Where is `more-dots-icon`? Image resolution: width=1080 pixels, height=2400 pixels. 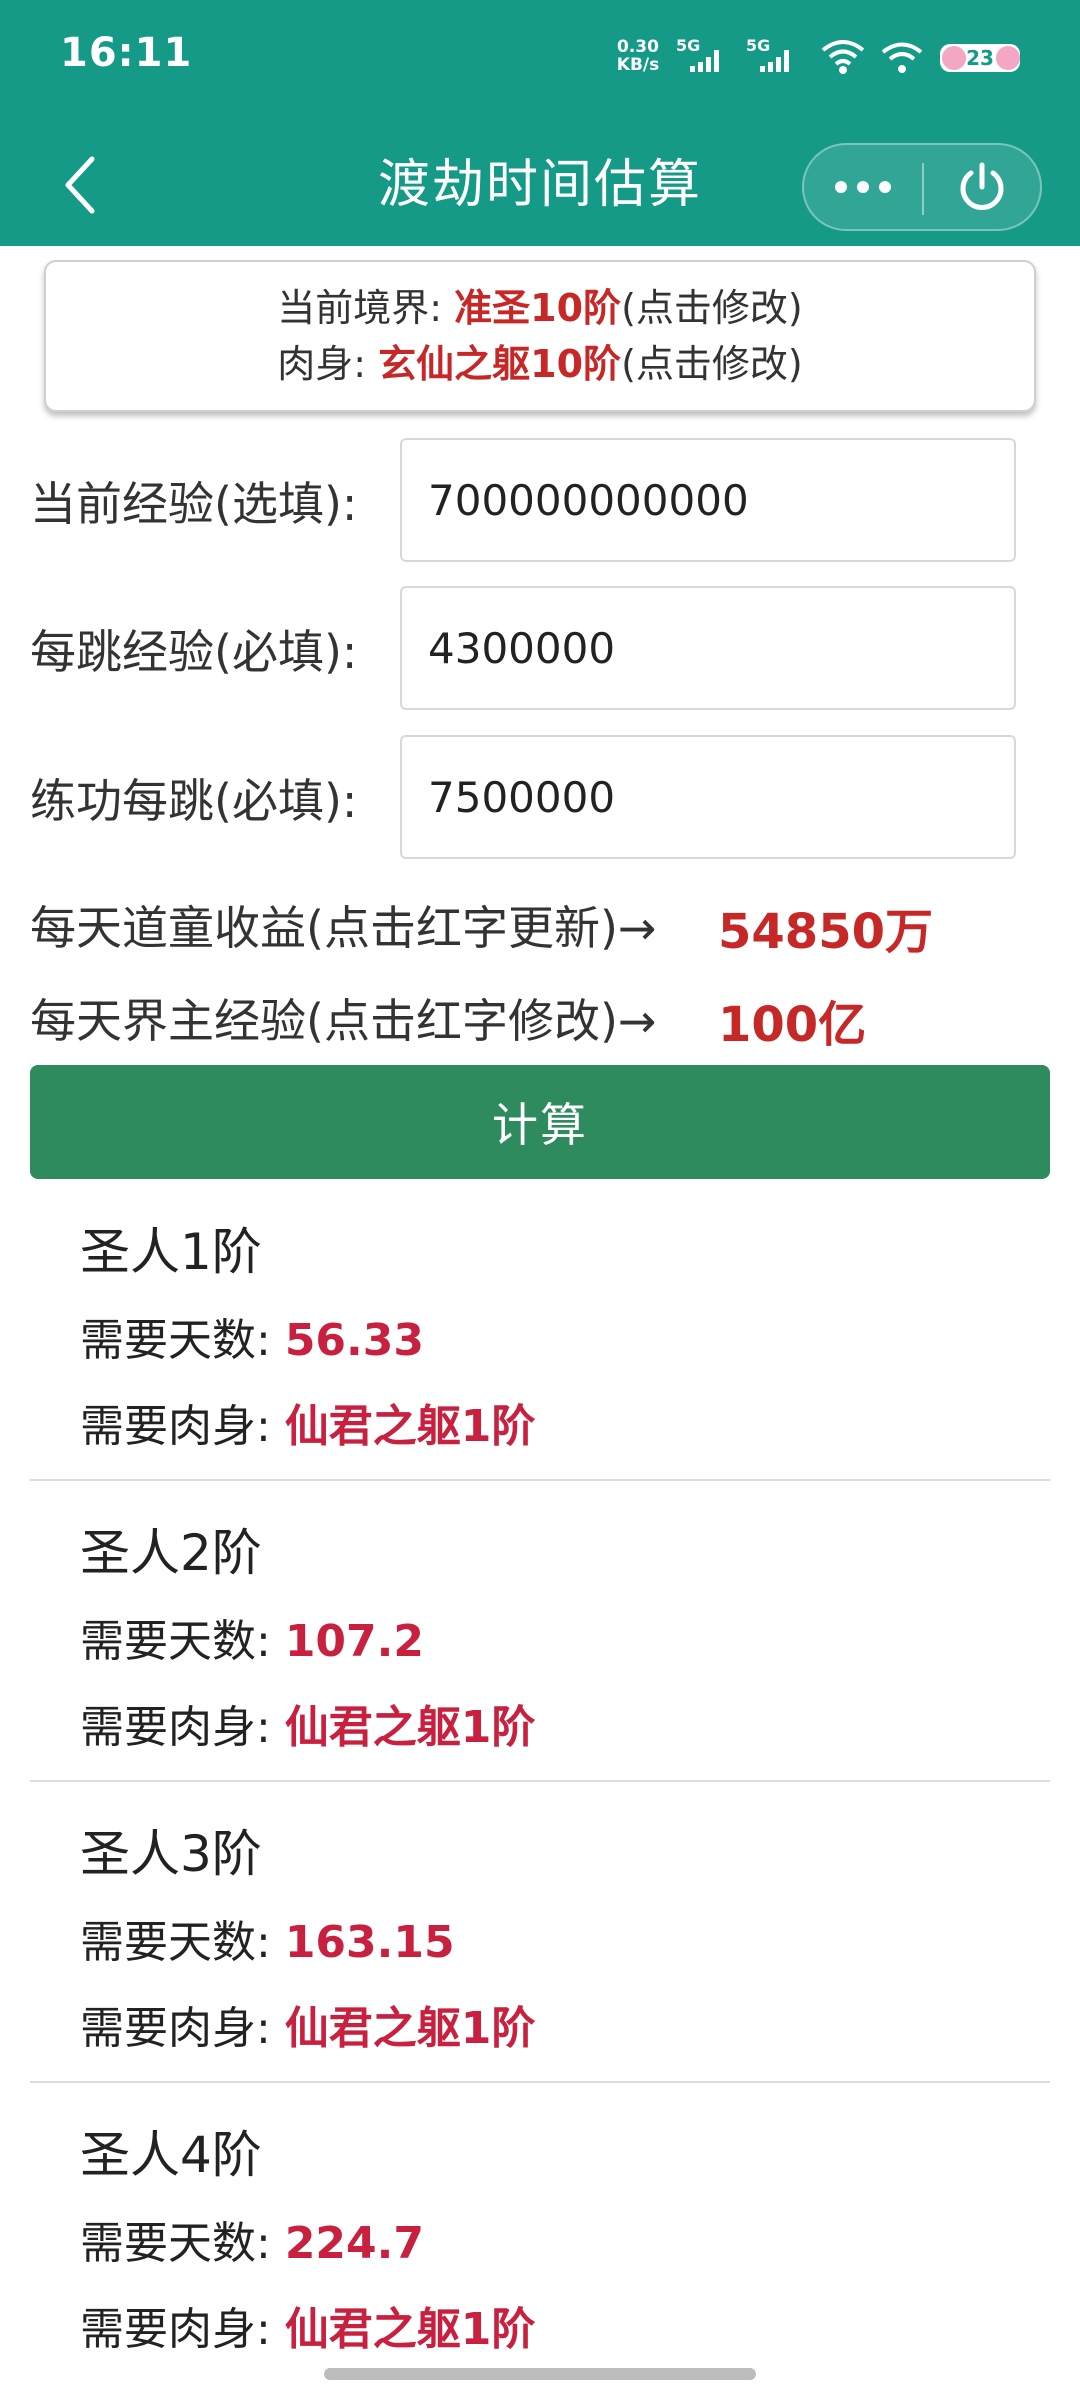
more-dots-icon is located at coordinates (863, 187).